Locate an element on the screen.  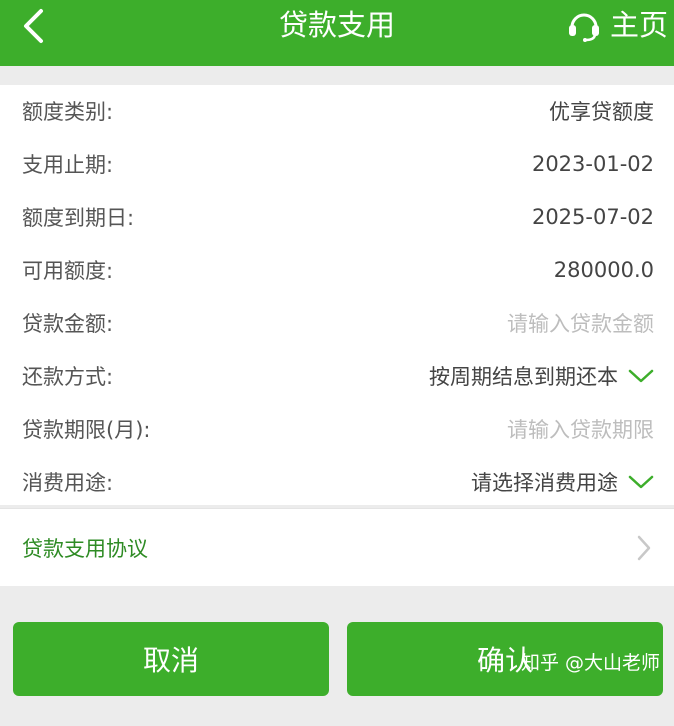
chevron-right-icon is located at coordinates (644, 547).